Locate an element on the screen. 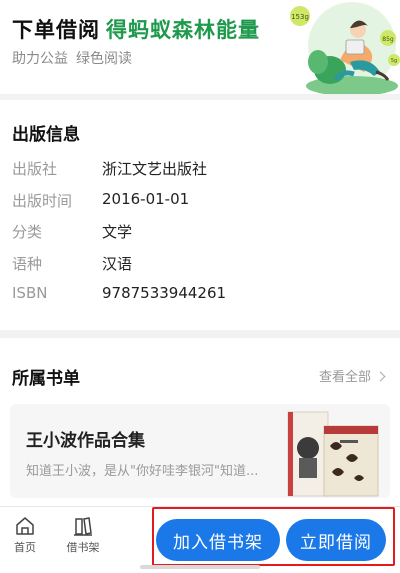 This screenshot has width=400, height=573. publisher-row: 出版社 浙江文艺出版社 is located at coordinates (202, 173).